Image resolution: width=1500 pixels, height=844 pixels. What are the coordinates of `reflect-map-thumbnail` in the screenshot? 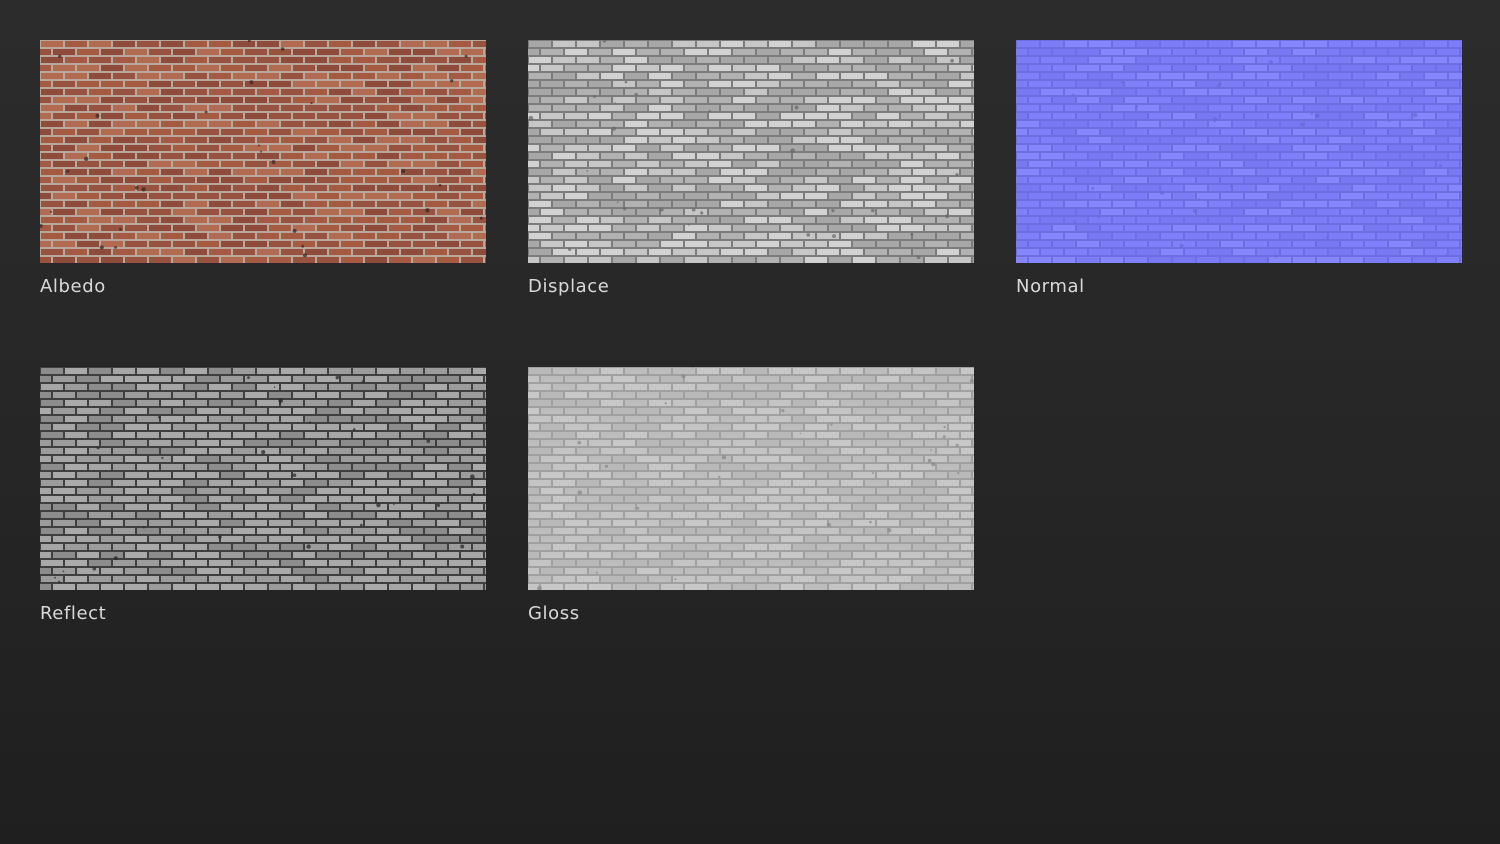 It's located at (263, 478).